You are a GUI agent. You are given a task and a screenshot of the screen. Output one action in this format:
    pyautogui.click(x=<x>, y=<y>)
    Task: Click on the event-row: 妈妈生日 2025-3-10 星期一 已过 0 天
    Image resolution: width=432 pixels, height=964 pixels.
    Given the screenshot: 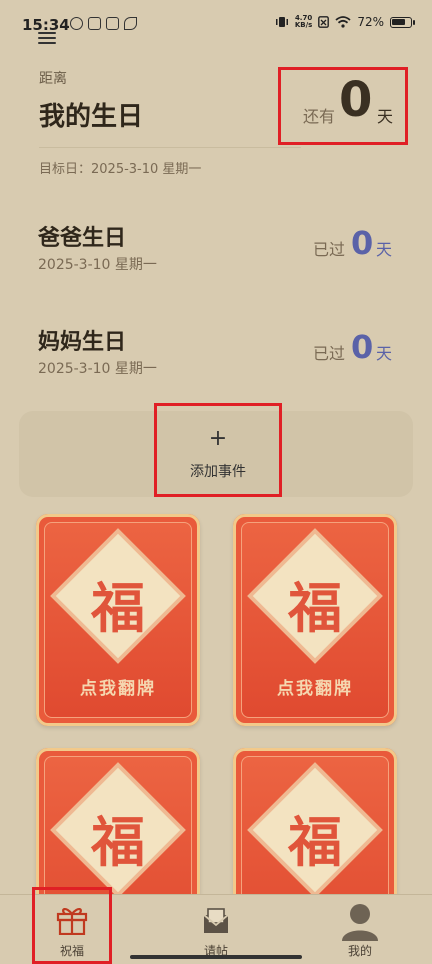 What is the action you would take?
    pyautogui.click(x=216, y=364)
    